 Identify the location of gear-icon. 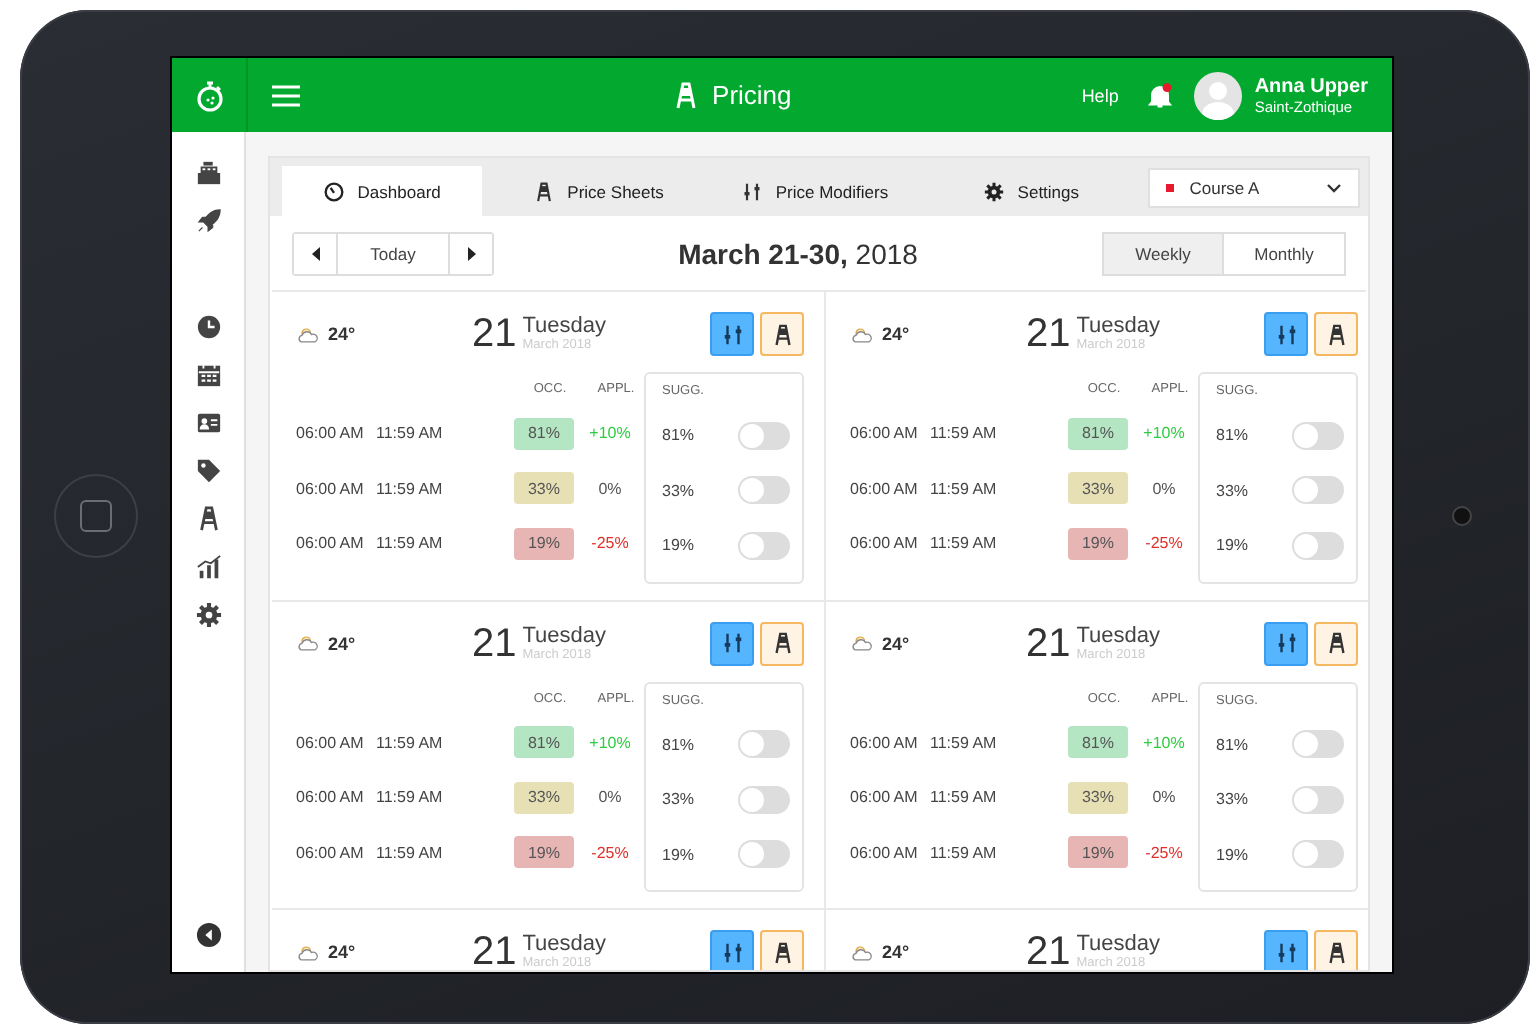
(208, 615).